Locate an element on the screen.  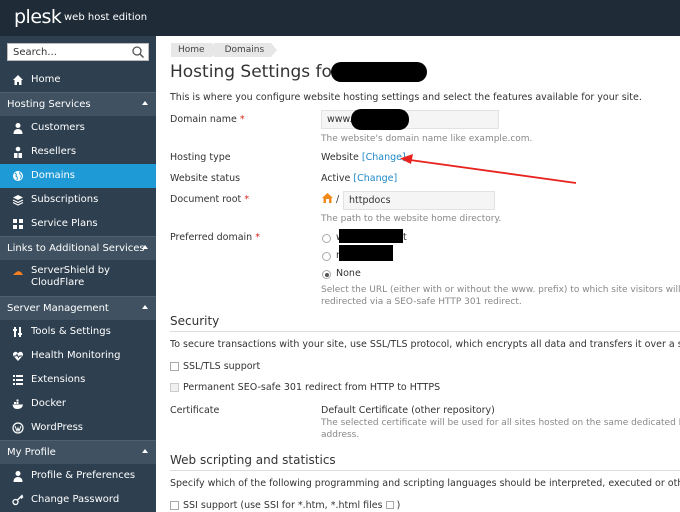
section-hosting-services: Hosting Services is located at coordinates (78, 104).